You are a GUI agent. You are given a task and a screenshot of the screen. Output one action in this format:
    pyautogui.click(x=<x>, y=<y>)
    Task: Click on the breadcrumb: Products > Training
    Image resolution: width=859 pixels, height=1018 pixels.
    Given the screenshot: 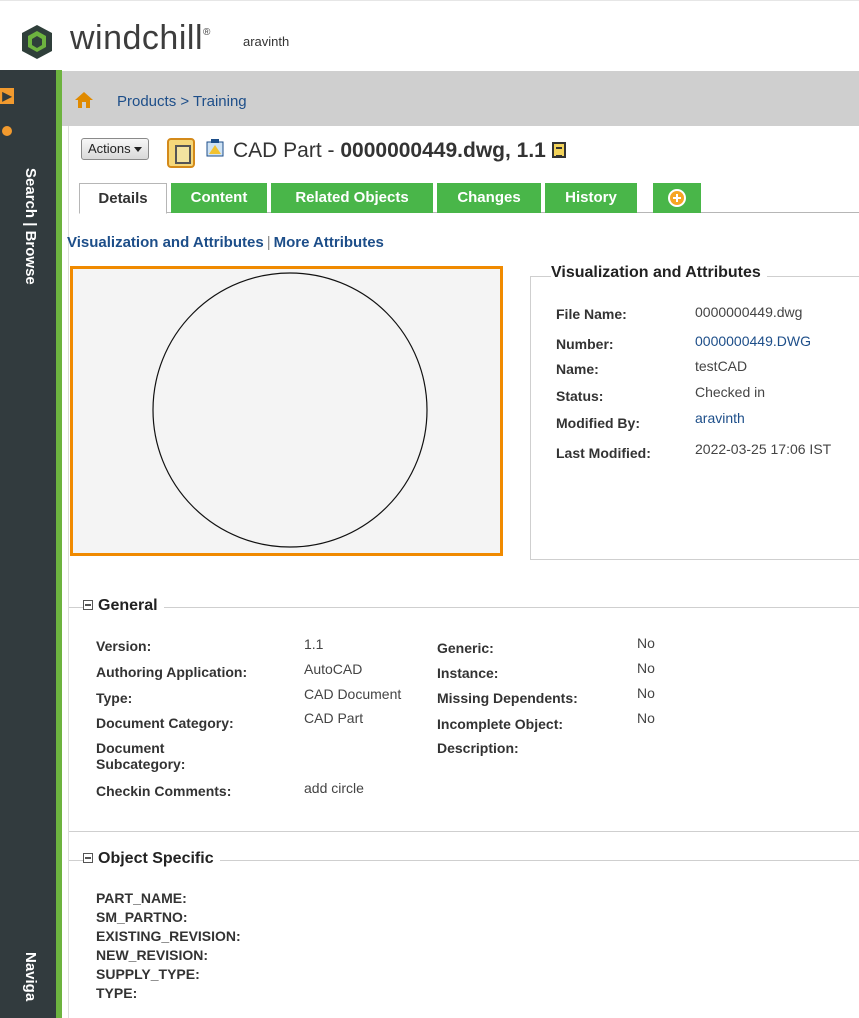 What is the action you would take?
    pyautogui.click(x=460, y=98)
    